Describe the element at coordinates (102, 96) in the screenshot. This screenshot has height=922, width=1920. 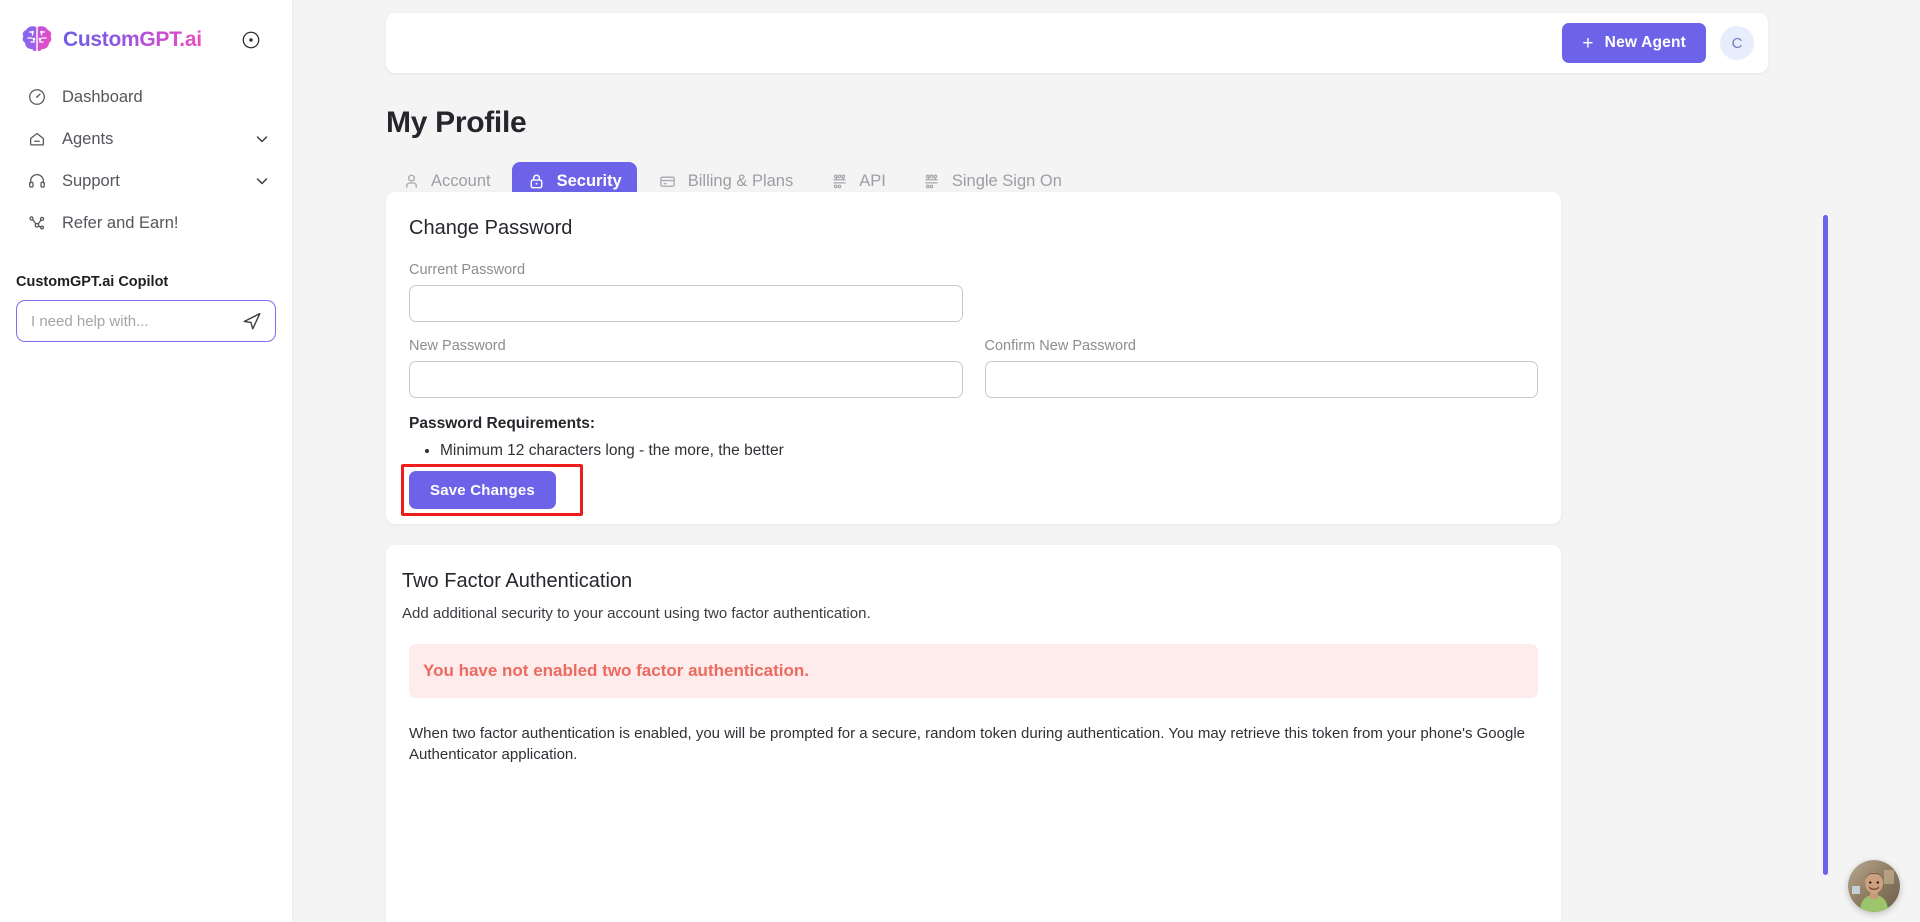
I see `sidebar-item-label: Dashboard` at that location.